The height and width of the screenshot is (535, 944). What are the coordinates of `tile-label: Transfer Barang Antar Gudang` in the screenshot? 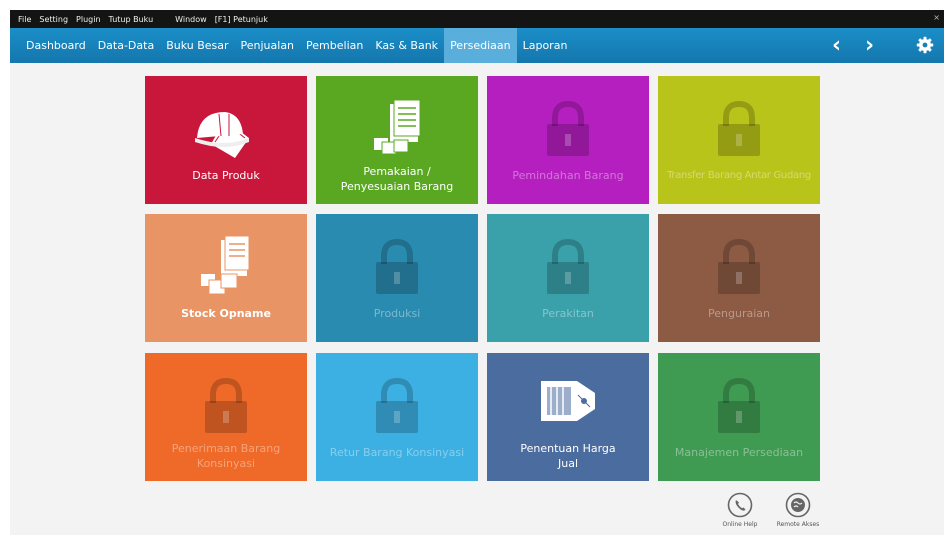 It's located at (739, 175).